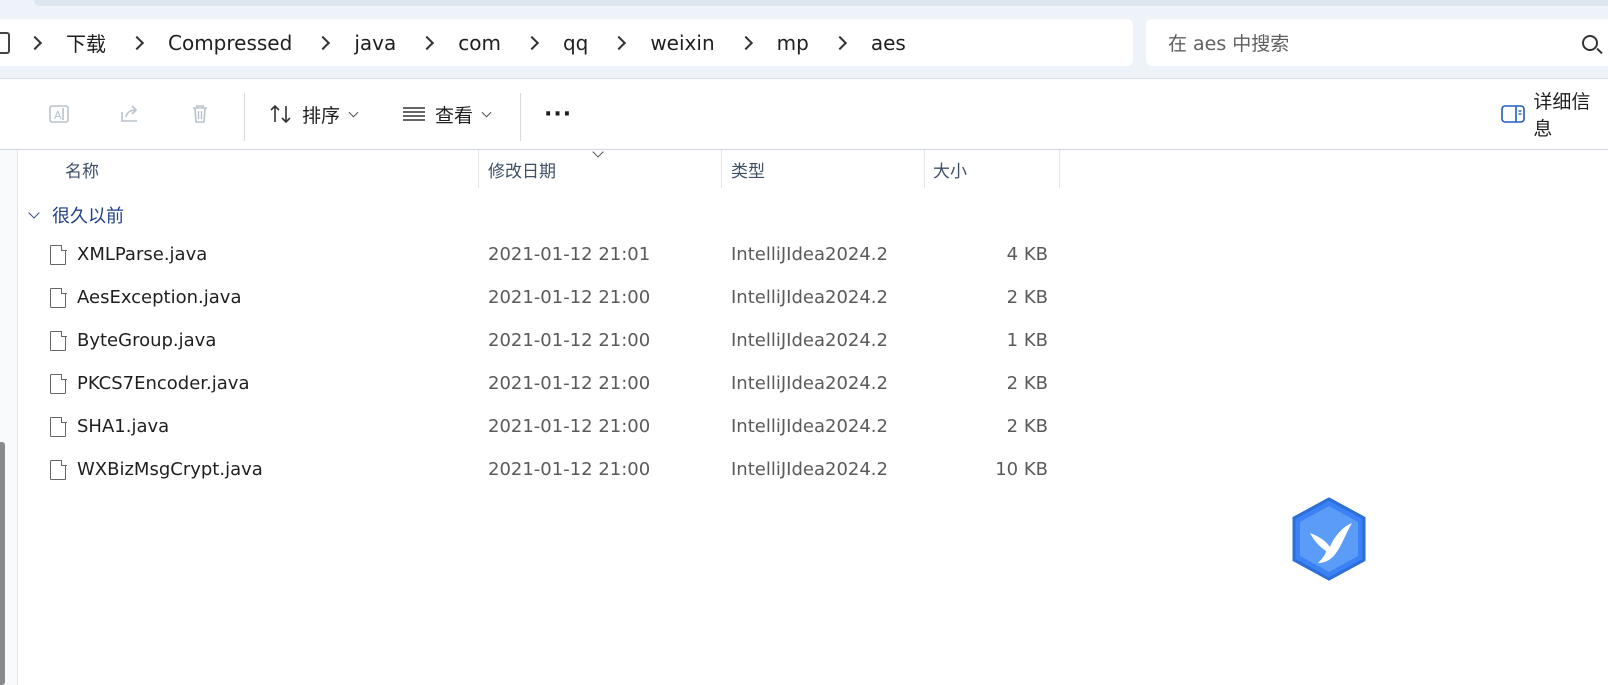 The image size is (1608, 685). What do you see at coordinates (793, 43) in the screenshot?
I see `breadcrumb-item-mp: mp` at bounding box center [793, 43].